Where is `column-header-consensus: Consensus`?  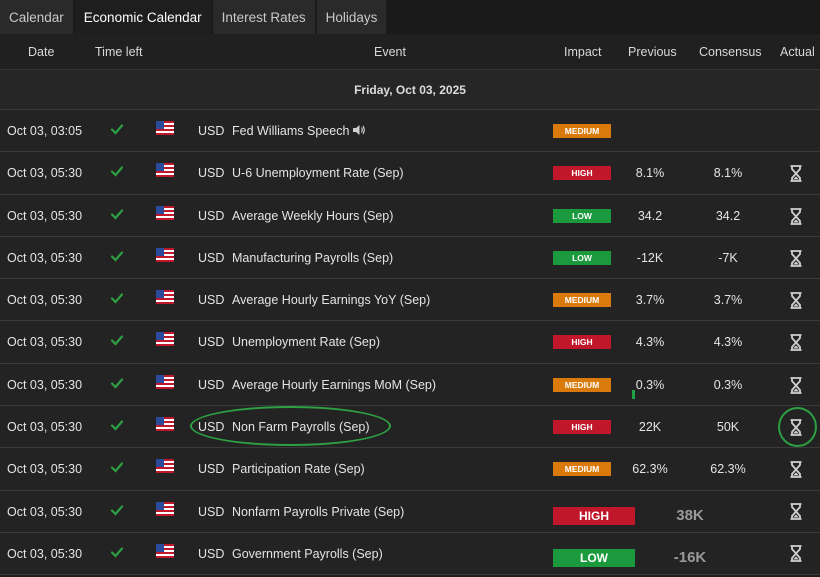 column-header-consensus: Consensus is located at coordinates (730, 52).